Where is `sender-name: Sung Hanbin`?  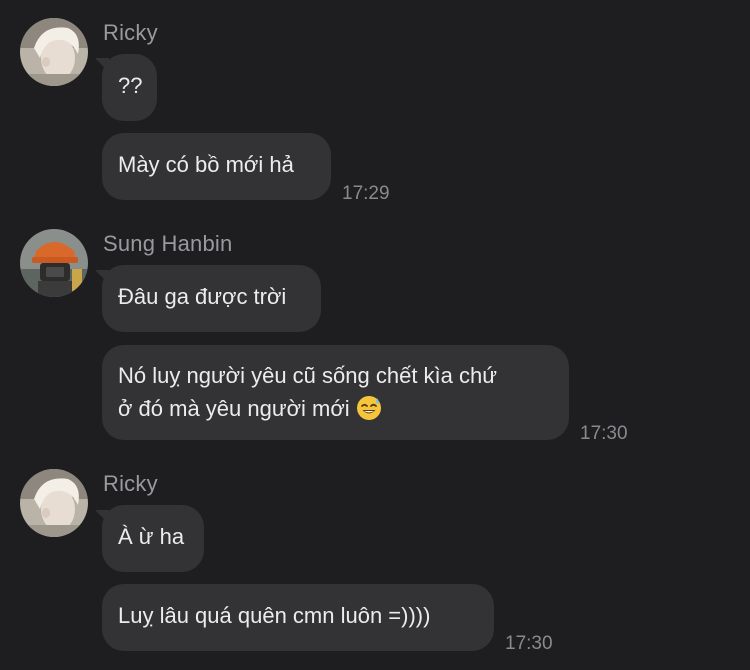 sender-name: Sung Hanbin is located at coordinates (168, 243).